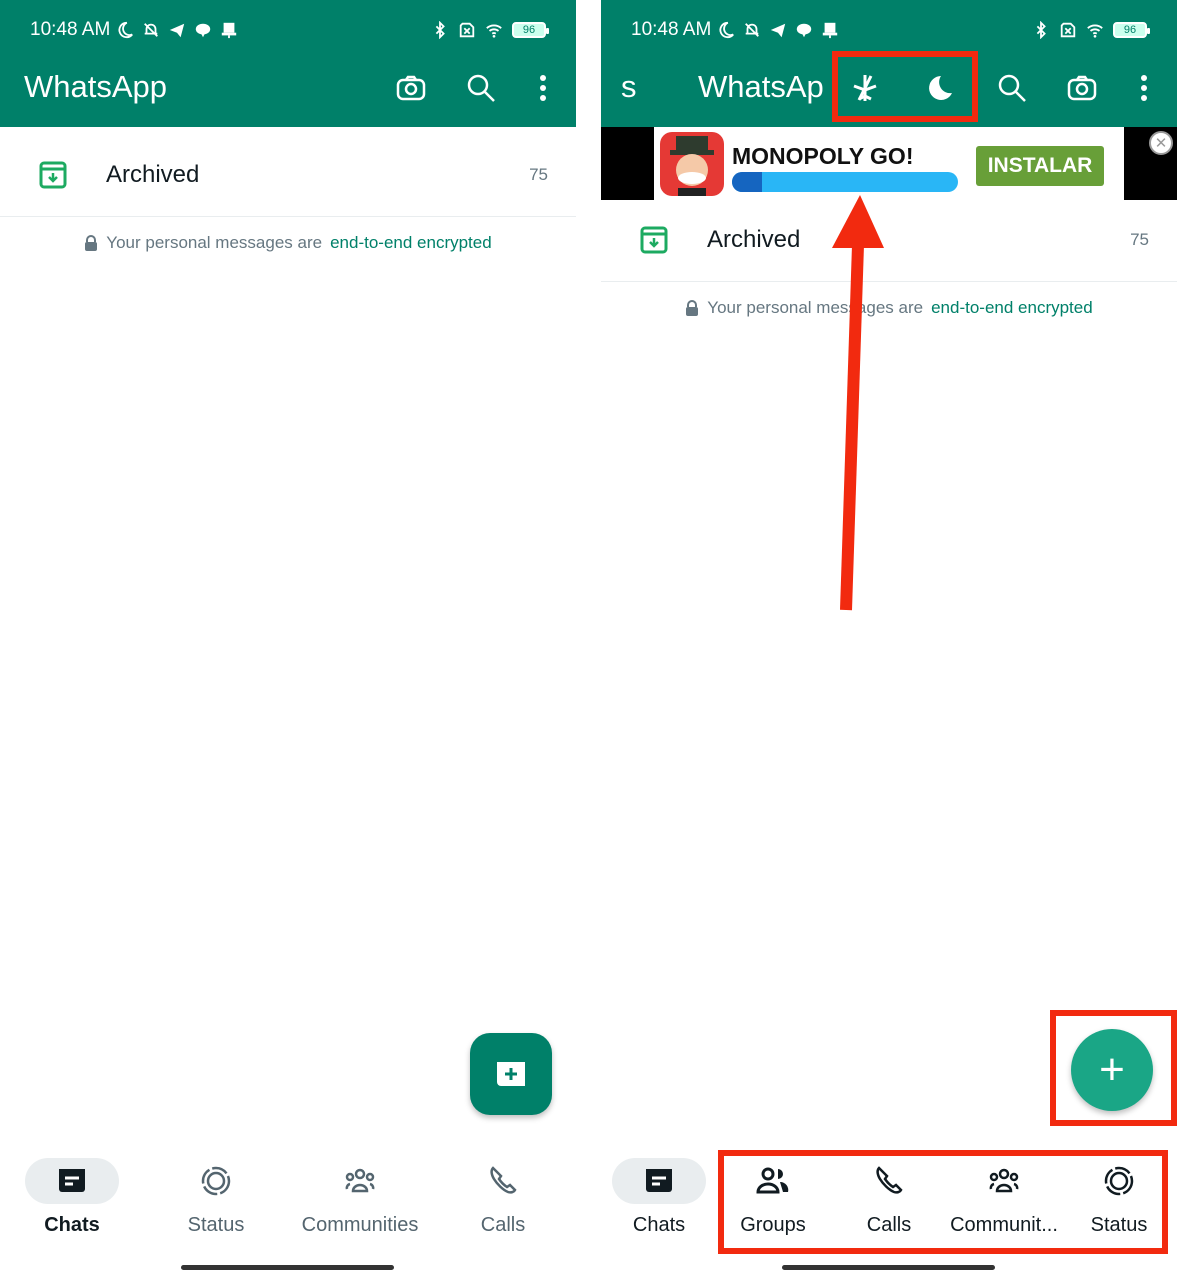 This screenshot has height=1280, width=1177. I want to click on app-title: WhatsAp, so click(760, 86).